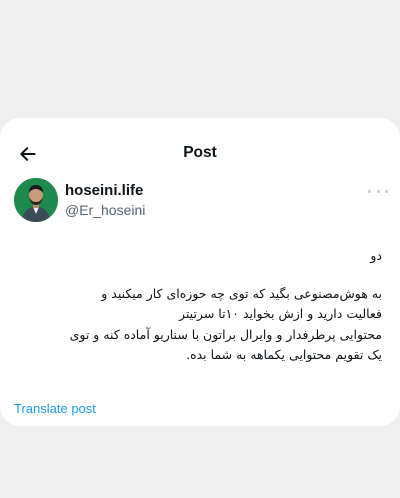 The height and width of the screenshot is (498, 400). What do you see at coordinates (378, 191) in the screenshot?
I see `more-options-button` at bounding box center [378, 191].